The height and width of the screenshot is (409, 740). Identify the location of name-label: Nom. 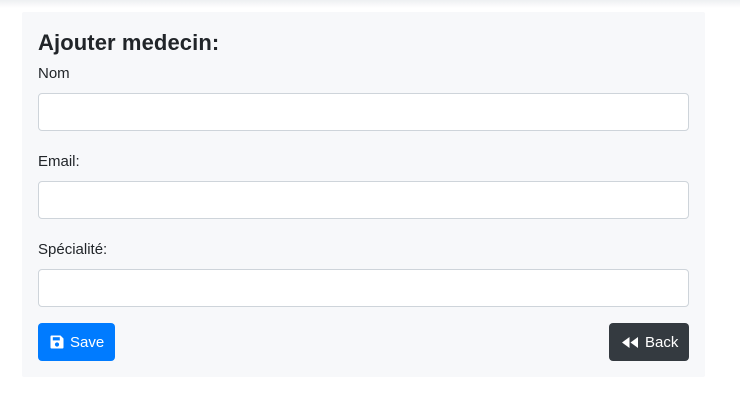
(54, 74).